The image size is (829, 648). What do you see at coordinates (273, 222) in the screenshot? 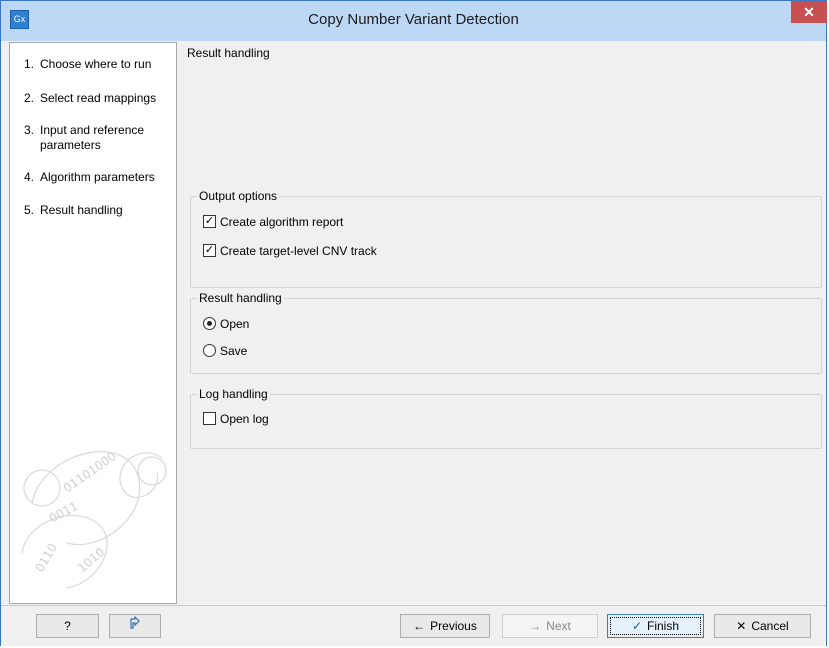
I see `create-algorithm-report-checkbox: ✓ Create algorithm report` at bounding box center [273, 222].